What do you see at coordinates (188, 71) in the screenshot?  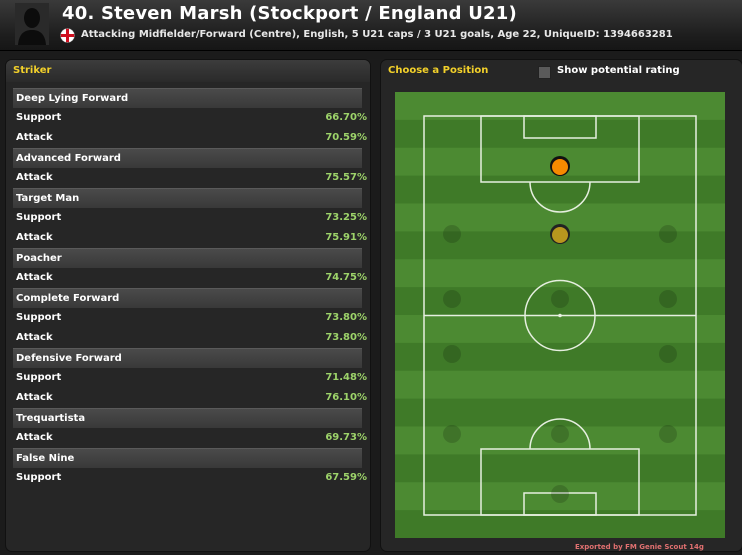 I see `panel-header: Striker` at bounding box center [188, 71].